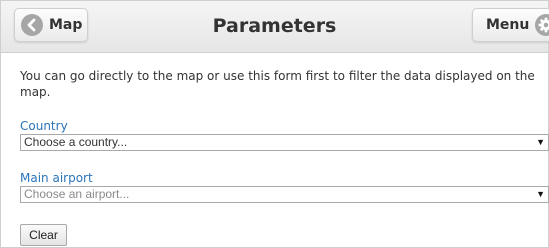 Image resolution: width=549 pixels, height=248 pixels. I want to click on menu-button-label: Menu, so click(508, 25).